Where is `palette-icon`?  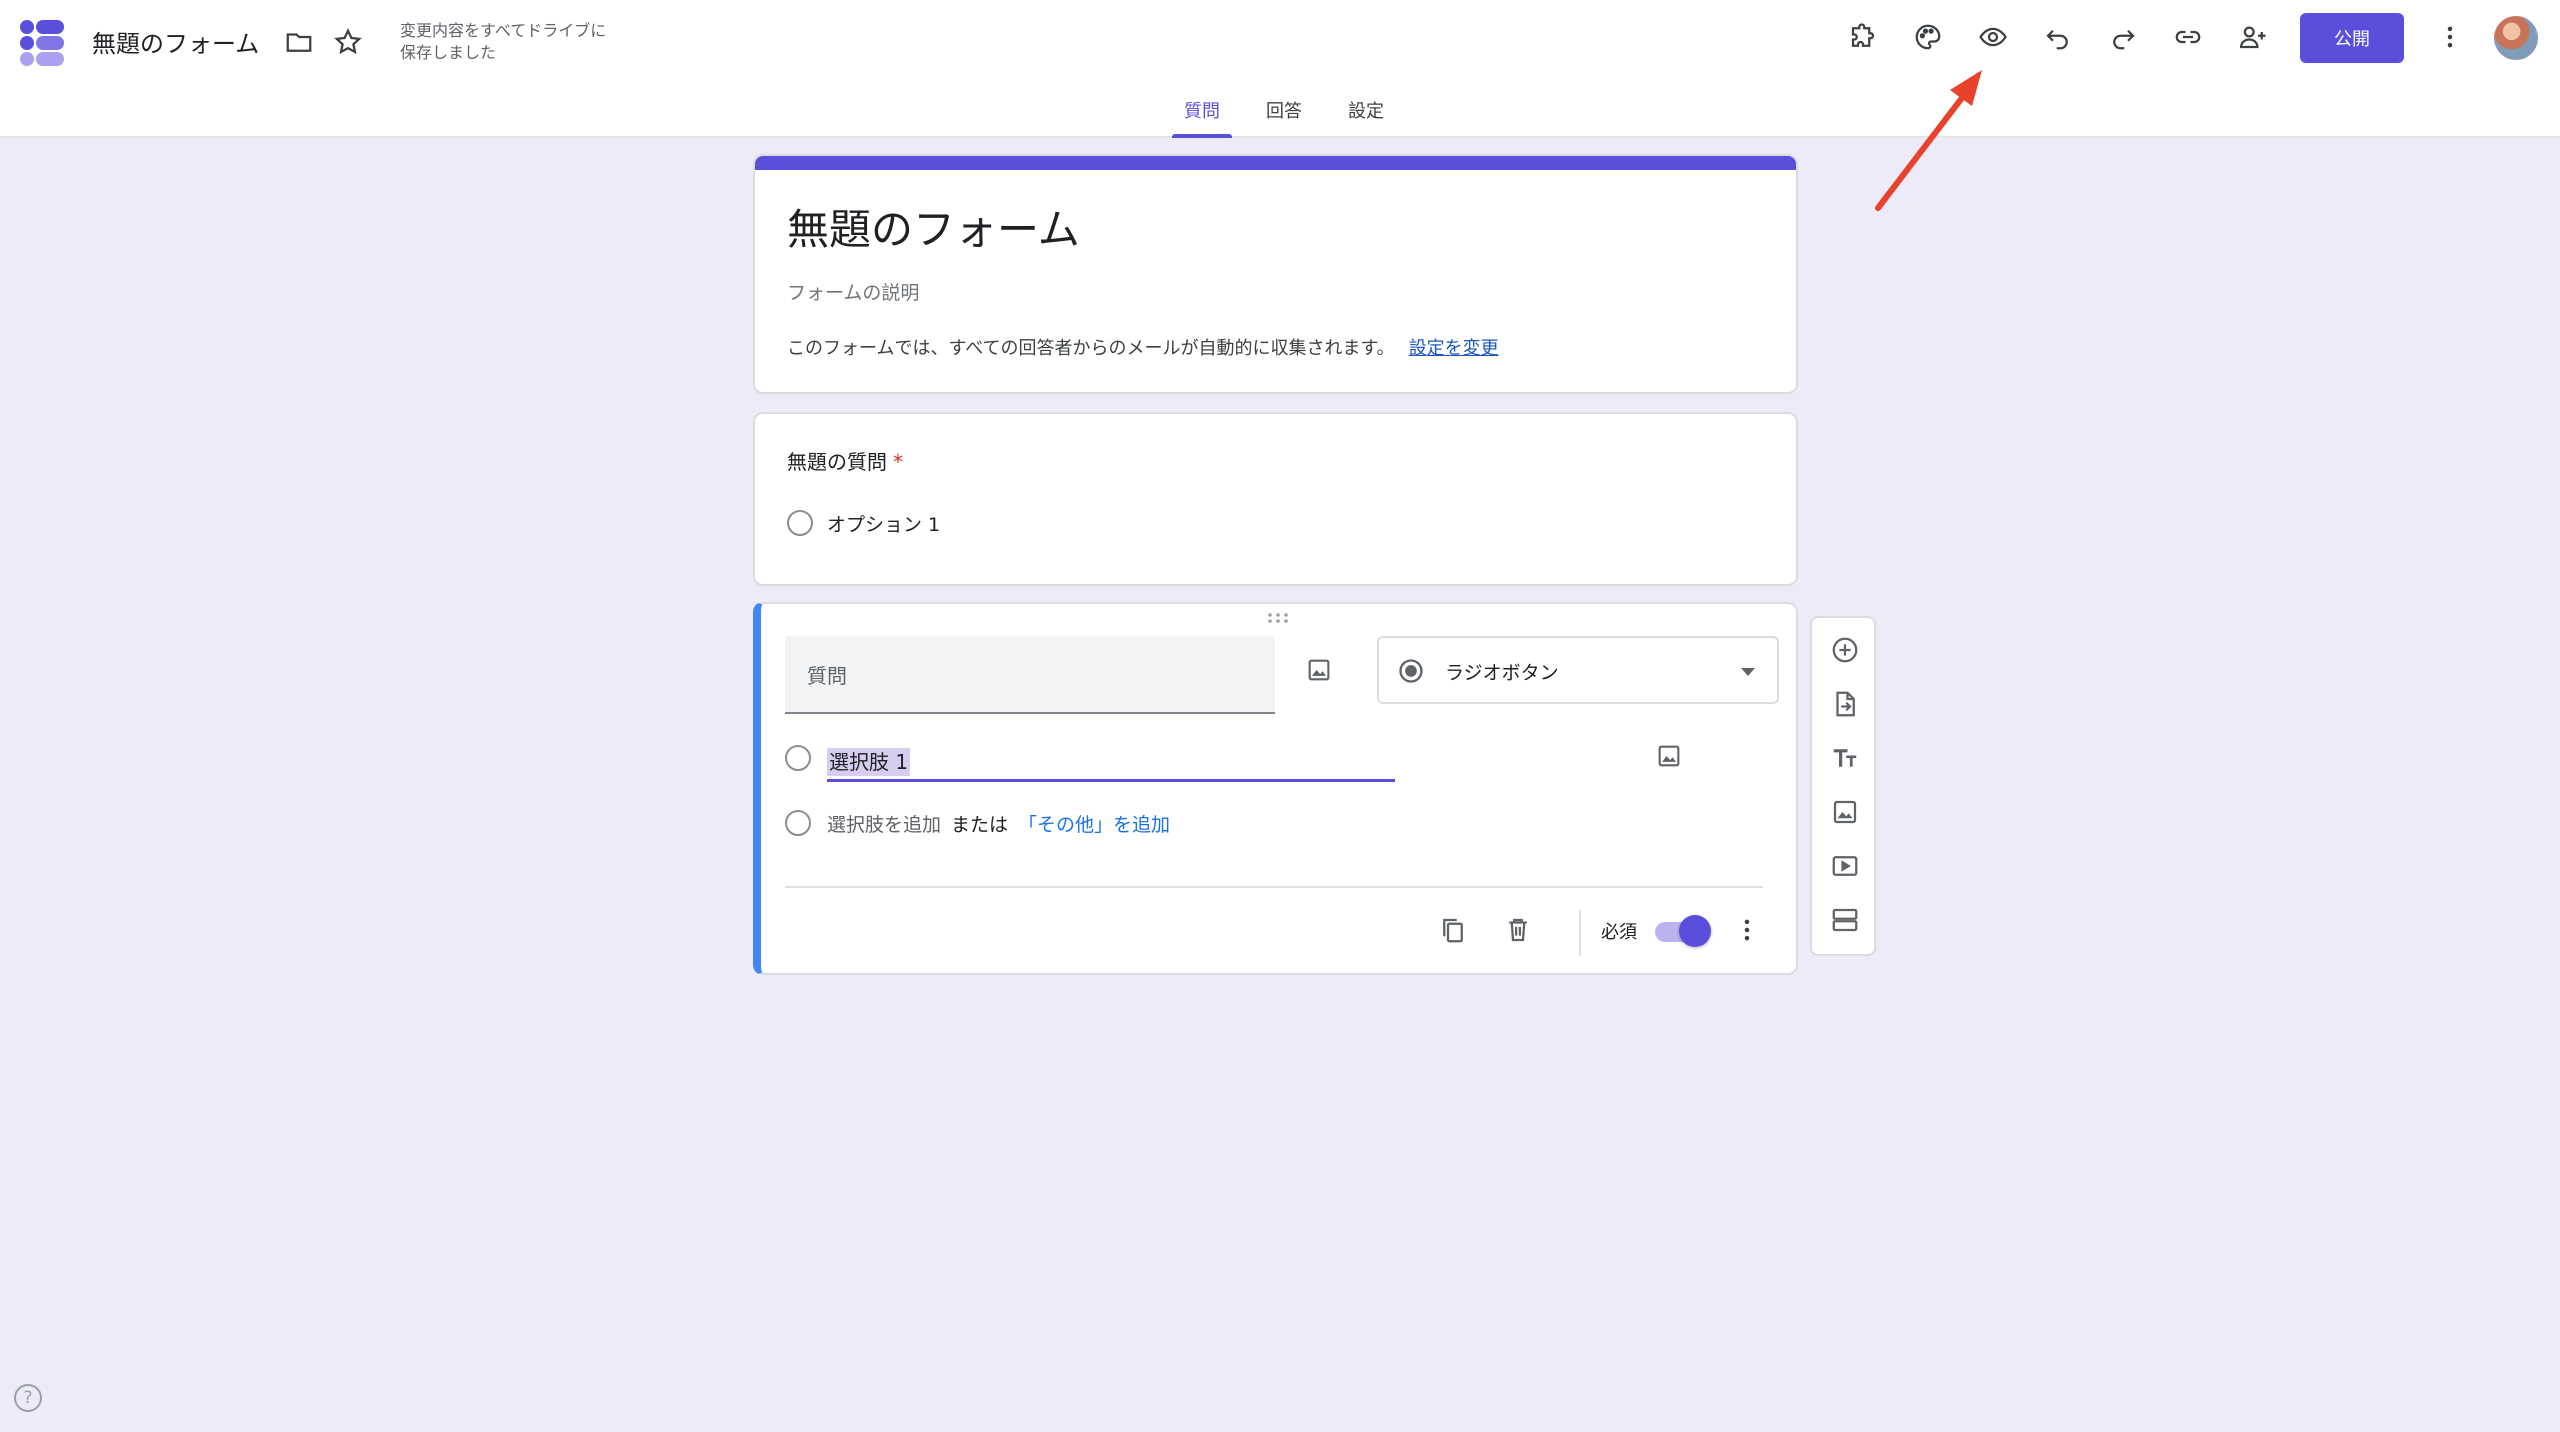 palette-icon is located at coordinates (1928, 37).